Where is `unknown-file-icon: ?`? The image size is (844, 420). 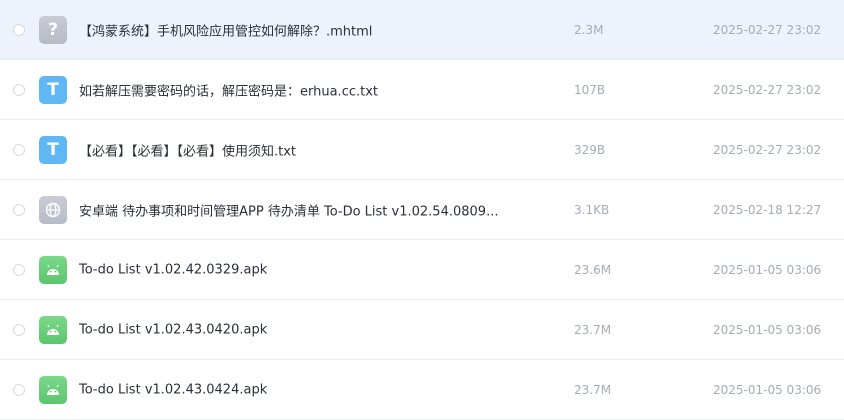 unknown-file-icon: ? is located at coordinates (53, 29).